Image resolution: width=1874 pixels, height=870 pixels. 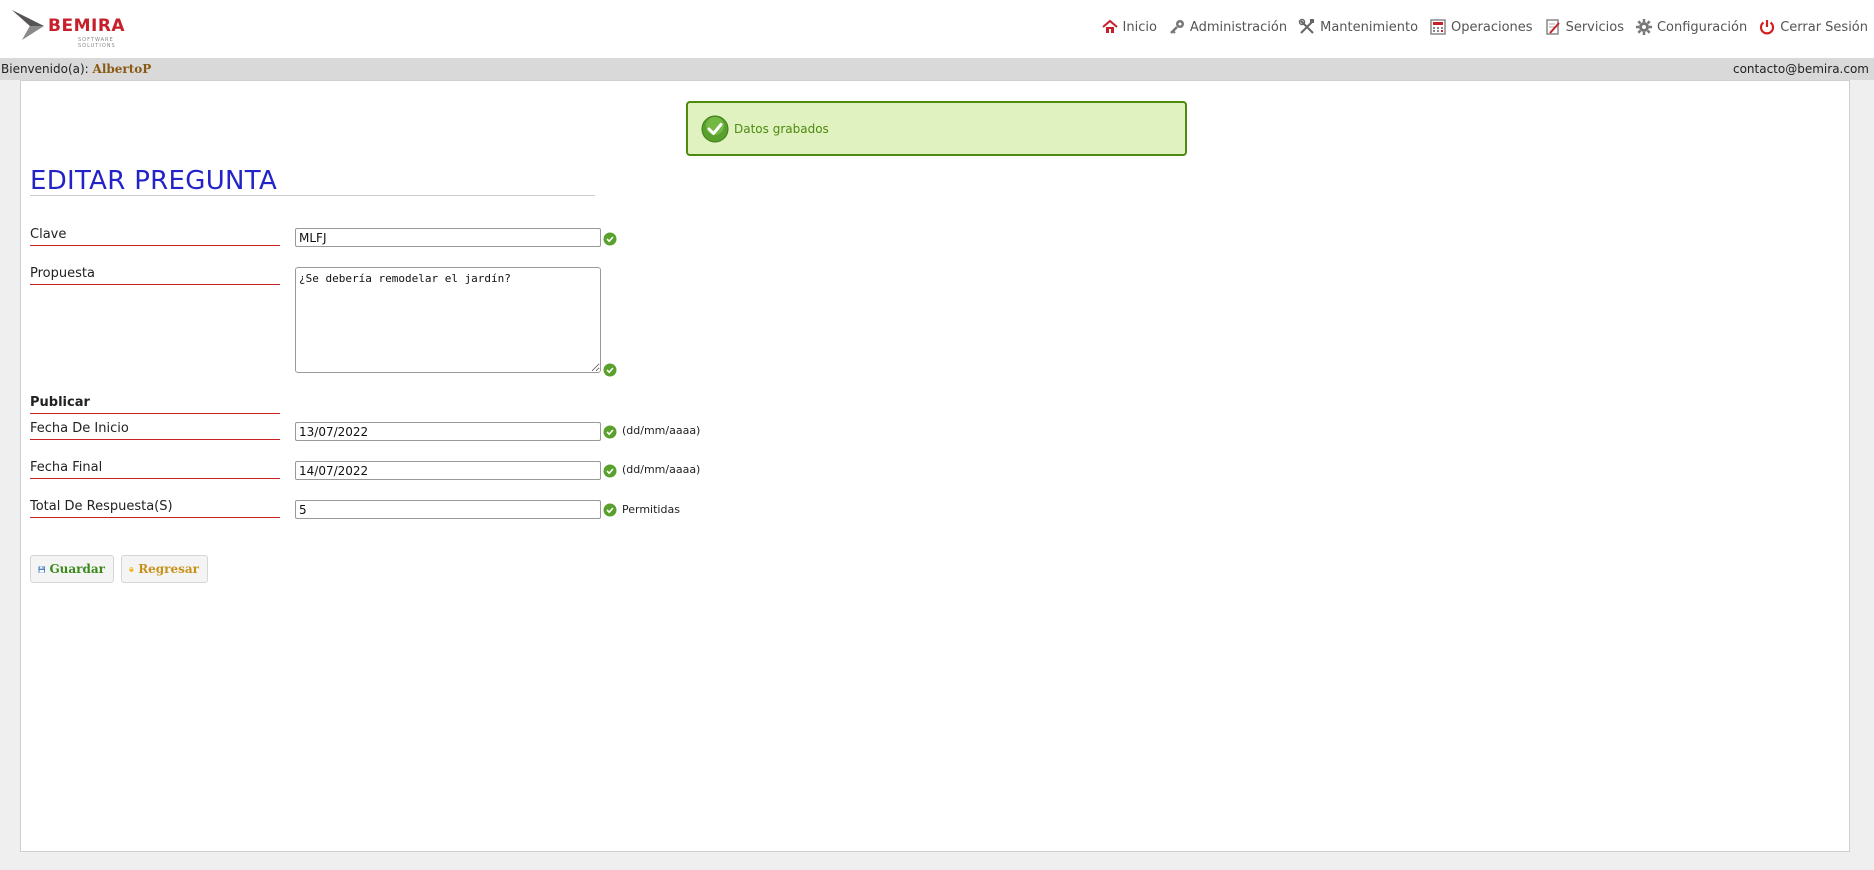 I want to click on nav-label-servicios: Servicios, so click(x=1594, y=27).